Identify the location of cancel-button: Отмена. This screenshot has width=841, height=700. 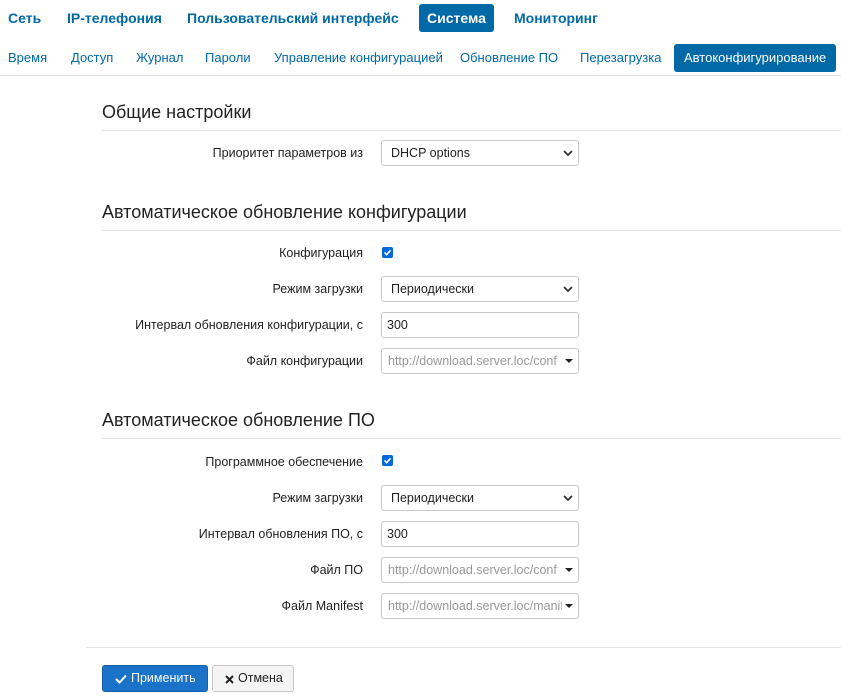
(253, 678).